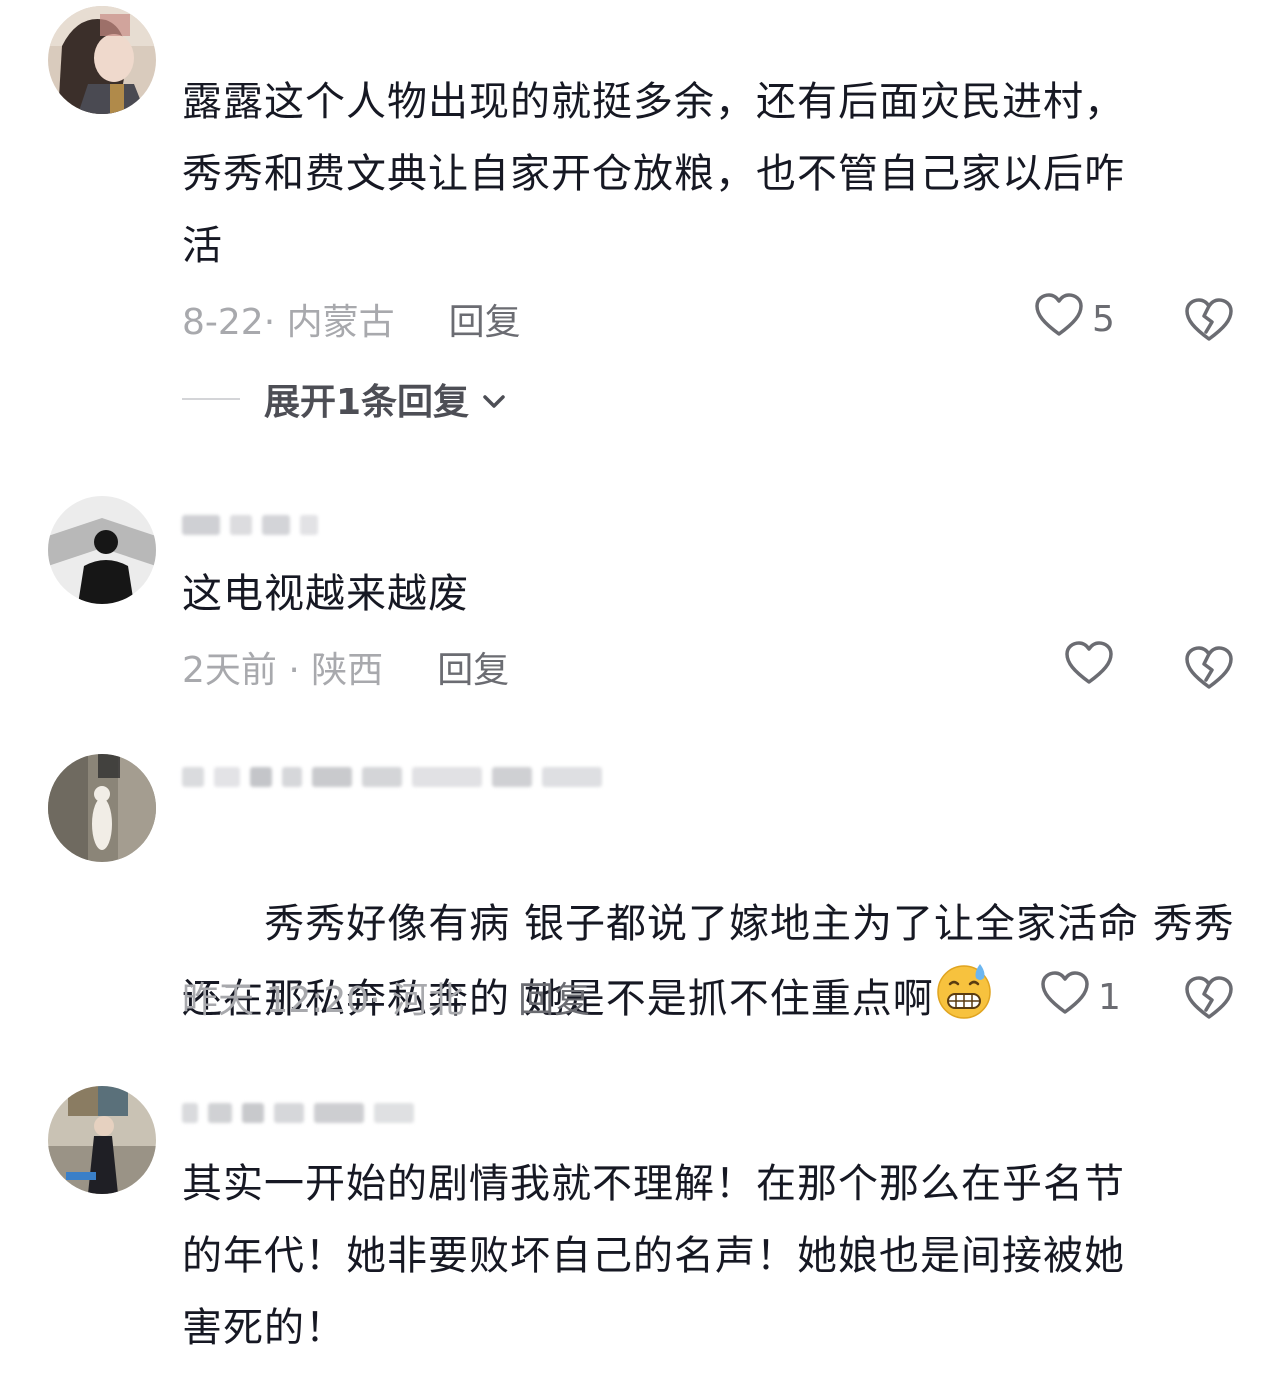 The width and height of the screenshot is (1264, 1384). I want to click on like-button, so click(1093, 667).